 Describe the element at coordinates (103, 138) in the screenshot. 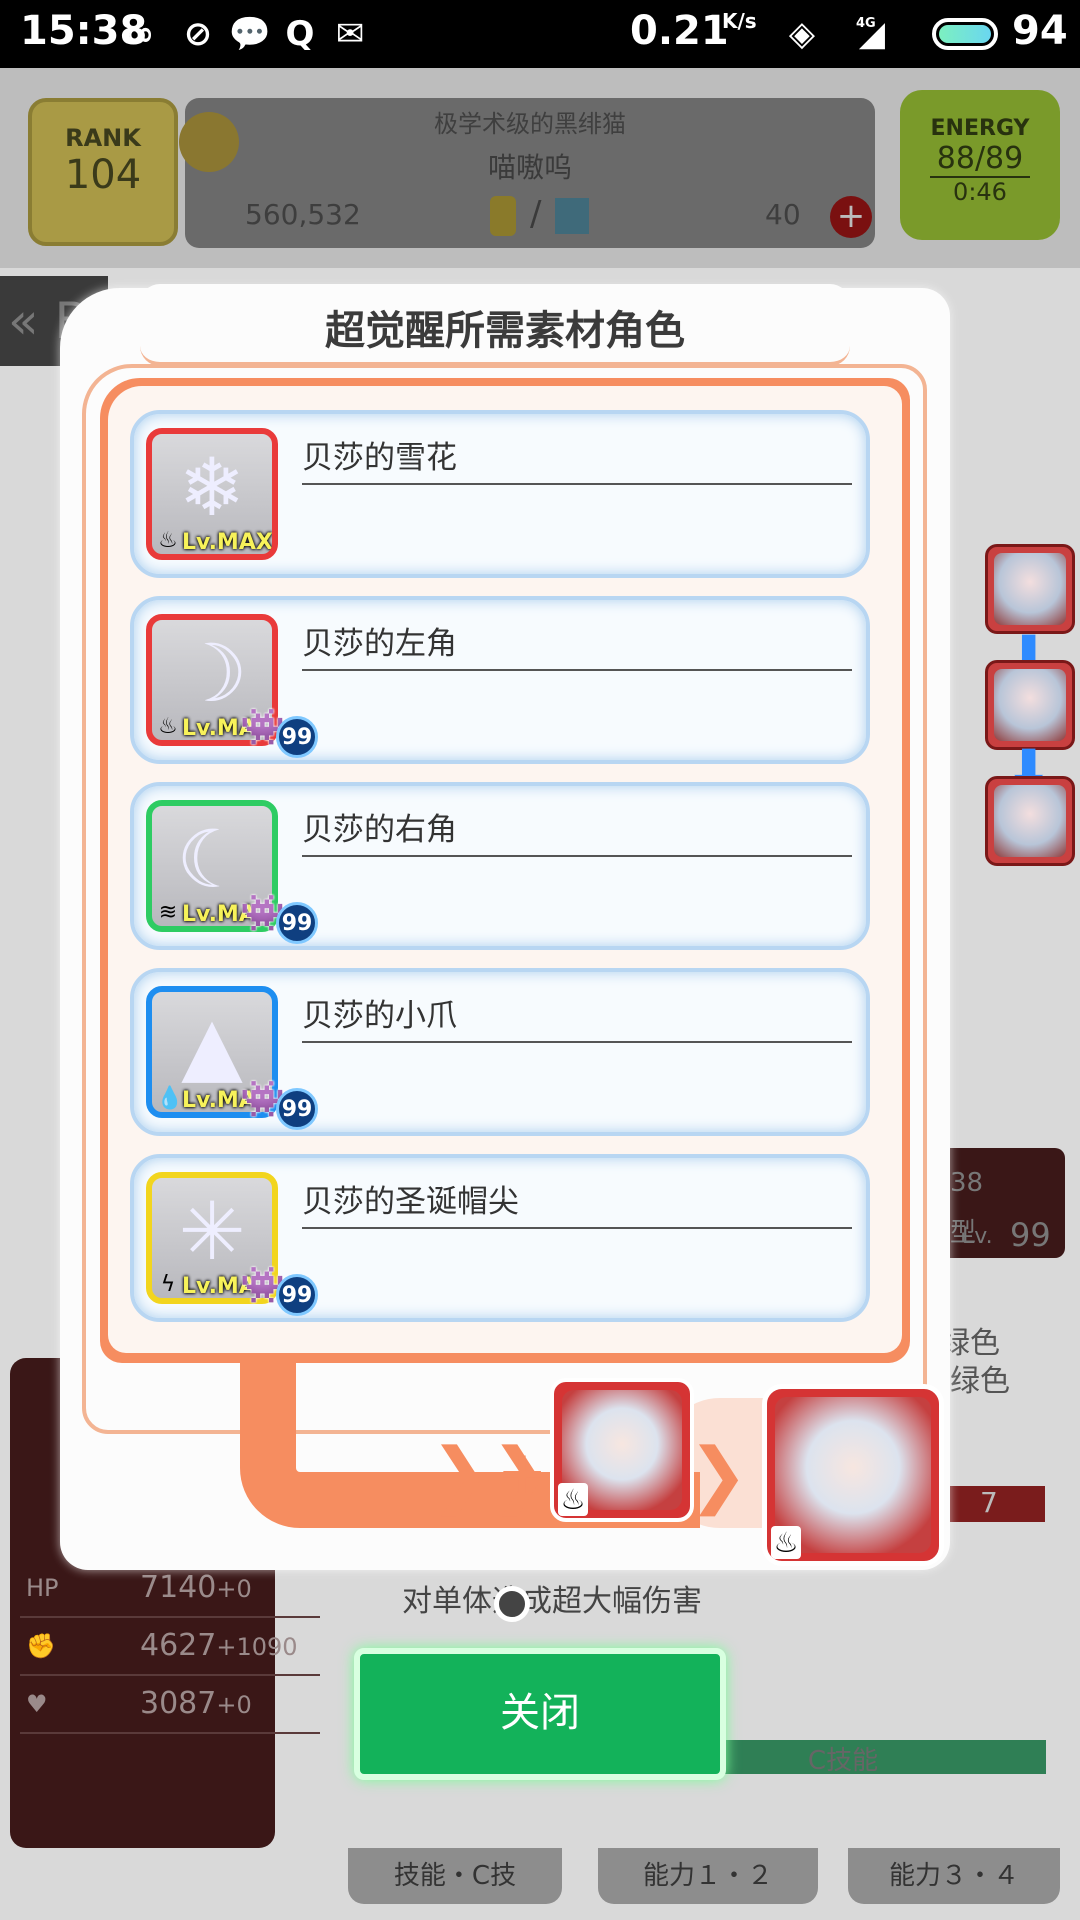

I see `rank-label: RANK` at that location.